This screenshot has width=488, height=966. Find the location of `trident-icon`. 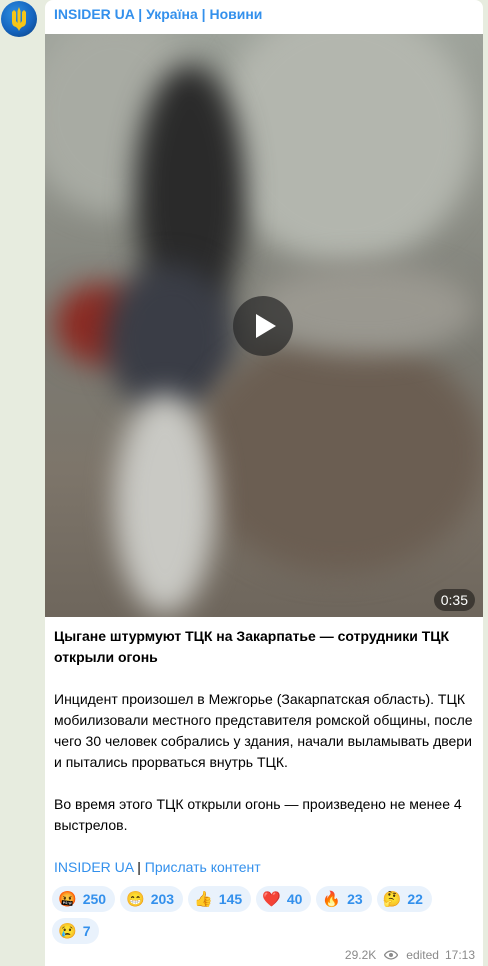

trident-icon is located at coordinates (19, 19).